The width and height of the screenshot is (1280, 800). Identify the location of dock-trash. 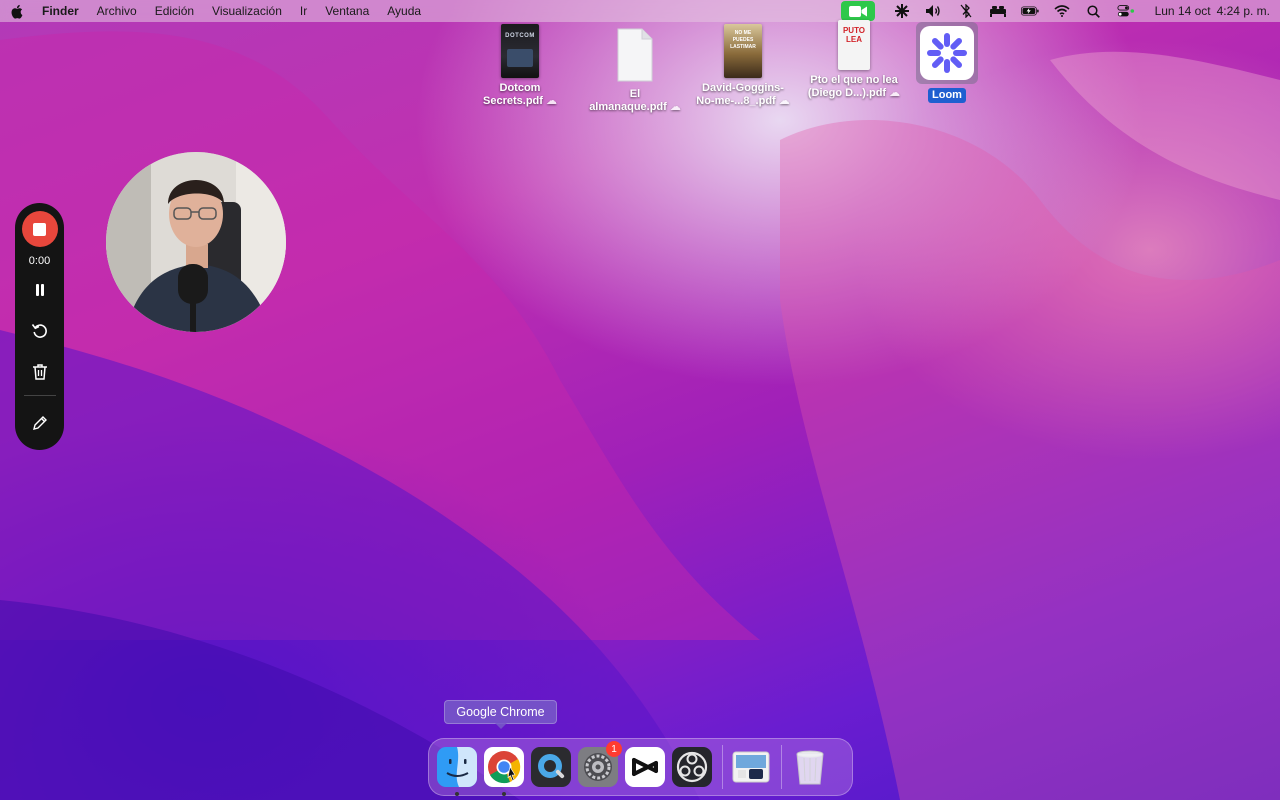
(810, 767).